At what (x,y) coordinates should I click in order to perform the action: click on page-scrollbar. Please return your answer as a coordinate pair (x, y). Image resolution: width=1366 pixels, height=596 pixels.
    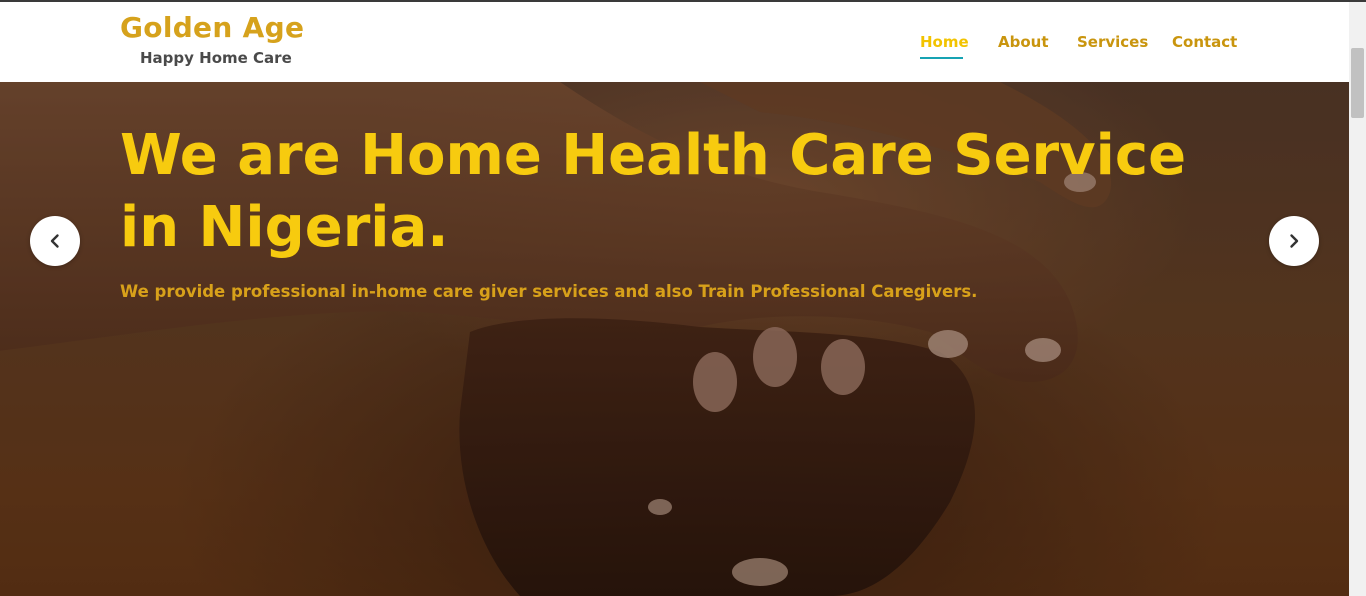
    Looking at the image, I should click on (1357, 299).